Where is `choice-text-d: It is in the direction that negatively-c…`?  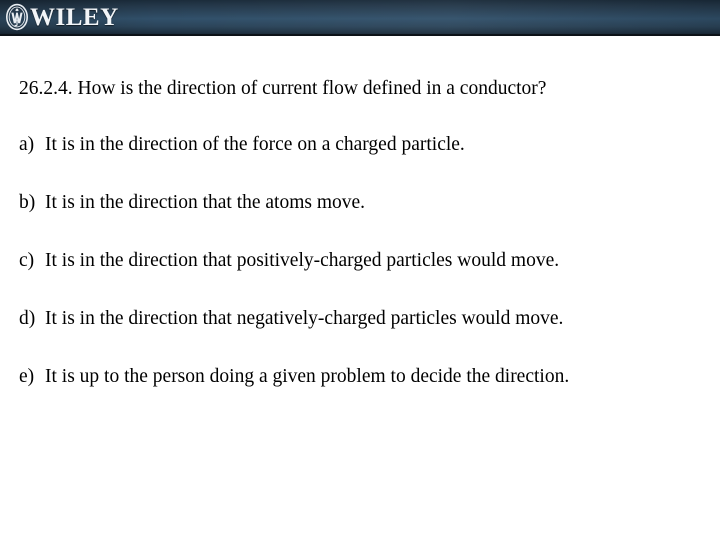 choice-text-d: It is in the direction that negatively-c… is located at coordinates (304, 318).